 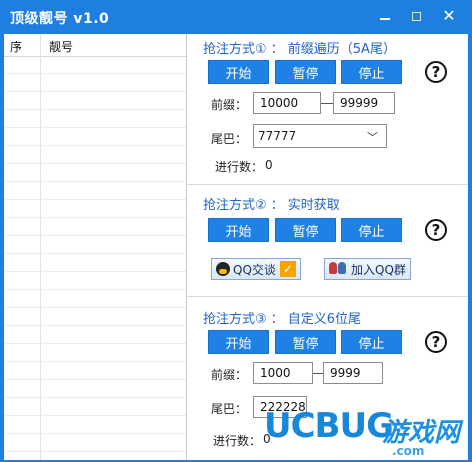 I want to click on section-title: 抢注方式③： 自定义6位尾, so click(x=282, y=317).